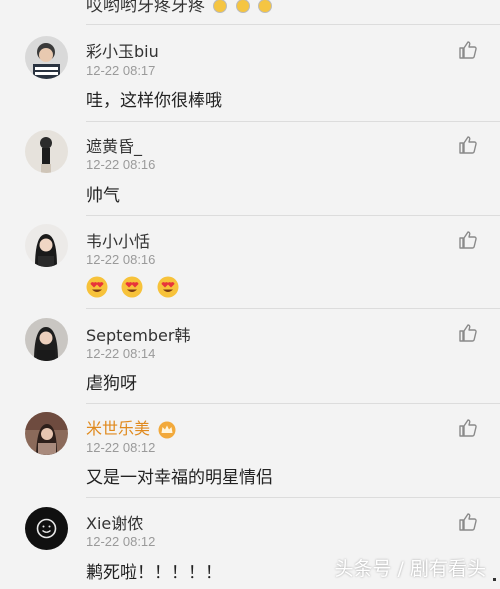 Image resolution: width=500 pixels, height=589 pixels. I want to click on username-vip: 米世乐美, so click(131, 427).